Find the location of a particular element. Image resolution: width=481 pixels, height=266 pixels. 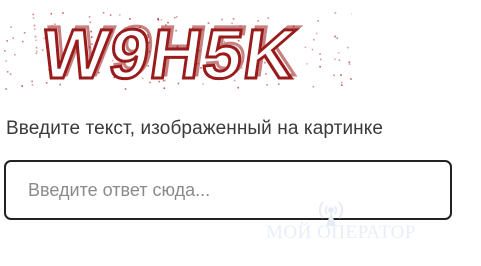

captcha-prompt-label: Введите текст, изображенный на картинке is located at coordinates (195, 128).